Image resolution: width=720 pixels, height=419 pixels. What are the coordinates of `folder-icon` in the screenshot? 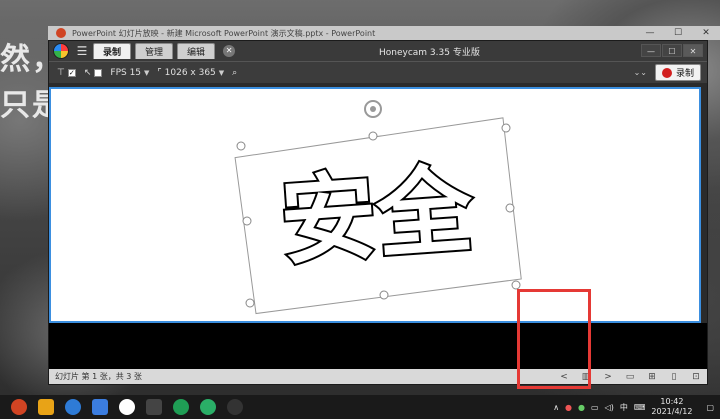 It's located at (46, 407).